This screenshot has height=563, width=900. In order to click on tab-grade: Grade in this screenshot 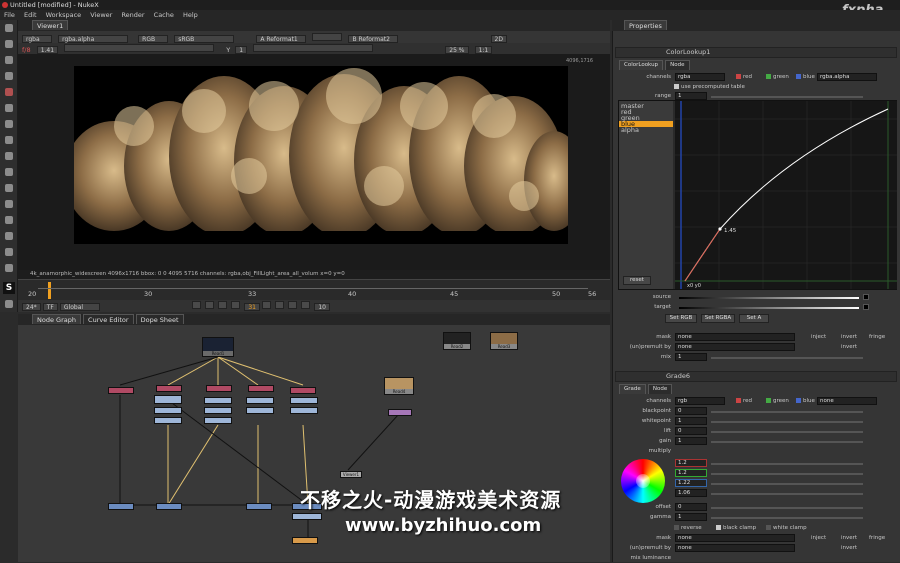, I will do `click(632, 389)`.